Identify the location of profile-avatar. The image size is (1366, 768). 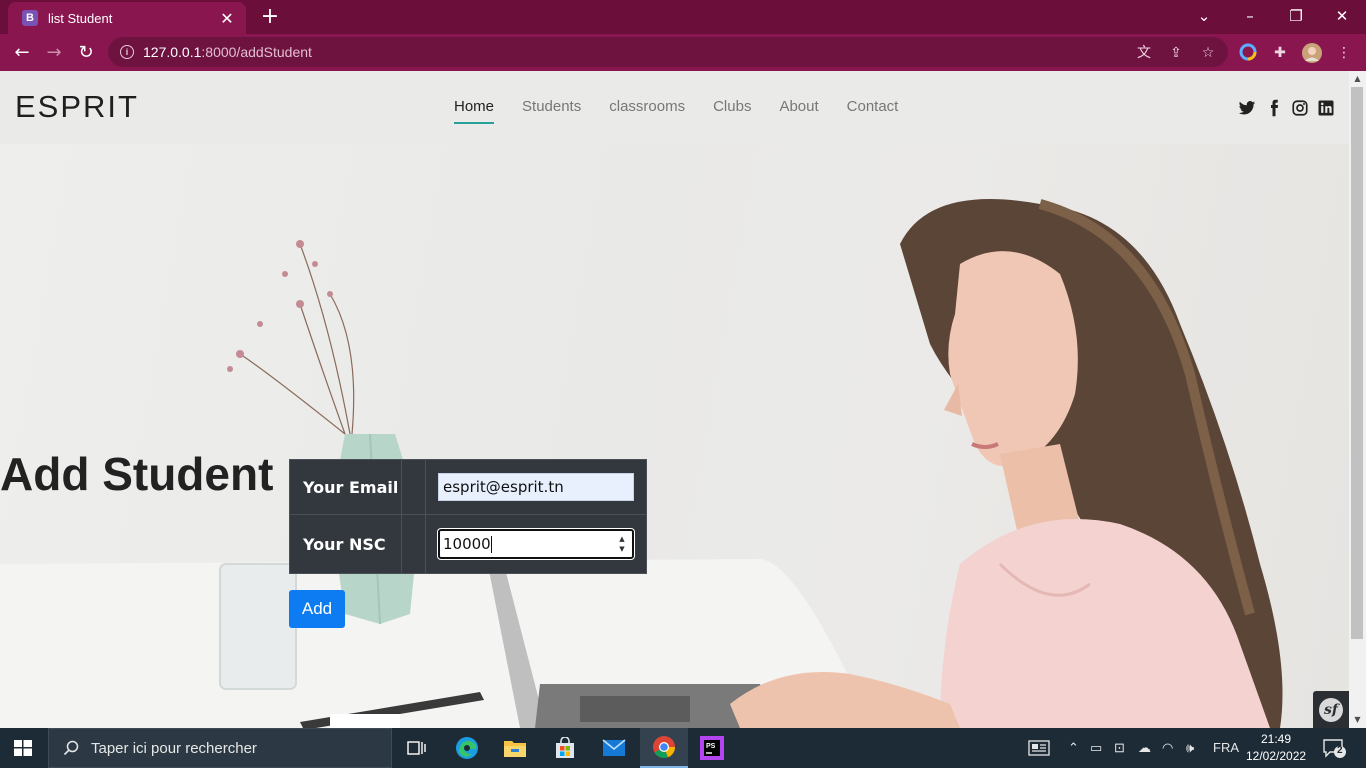
(1312, 53).